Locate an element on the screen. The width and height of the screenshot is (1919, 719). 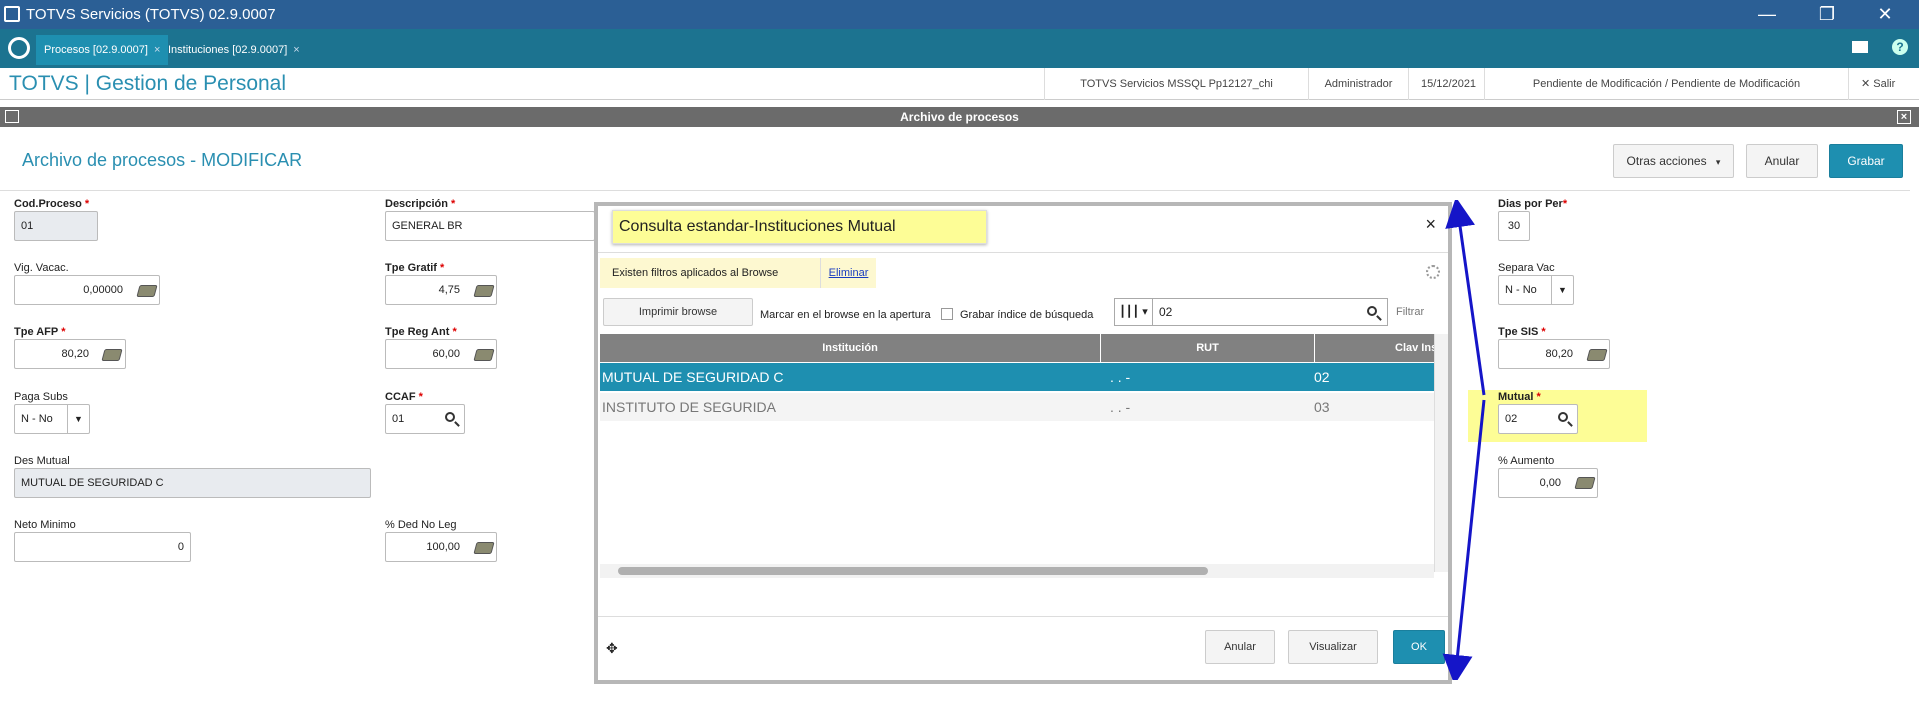
exit-button: ✕ Salir is located at coordinates (1883, 84).